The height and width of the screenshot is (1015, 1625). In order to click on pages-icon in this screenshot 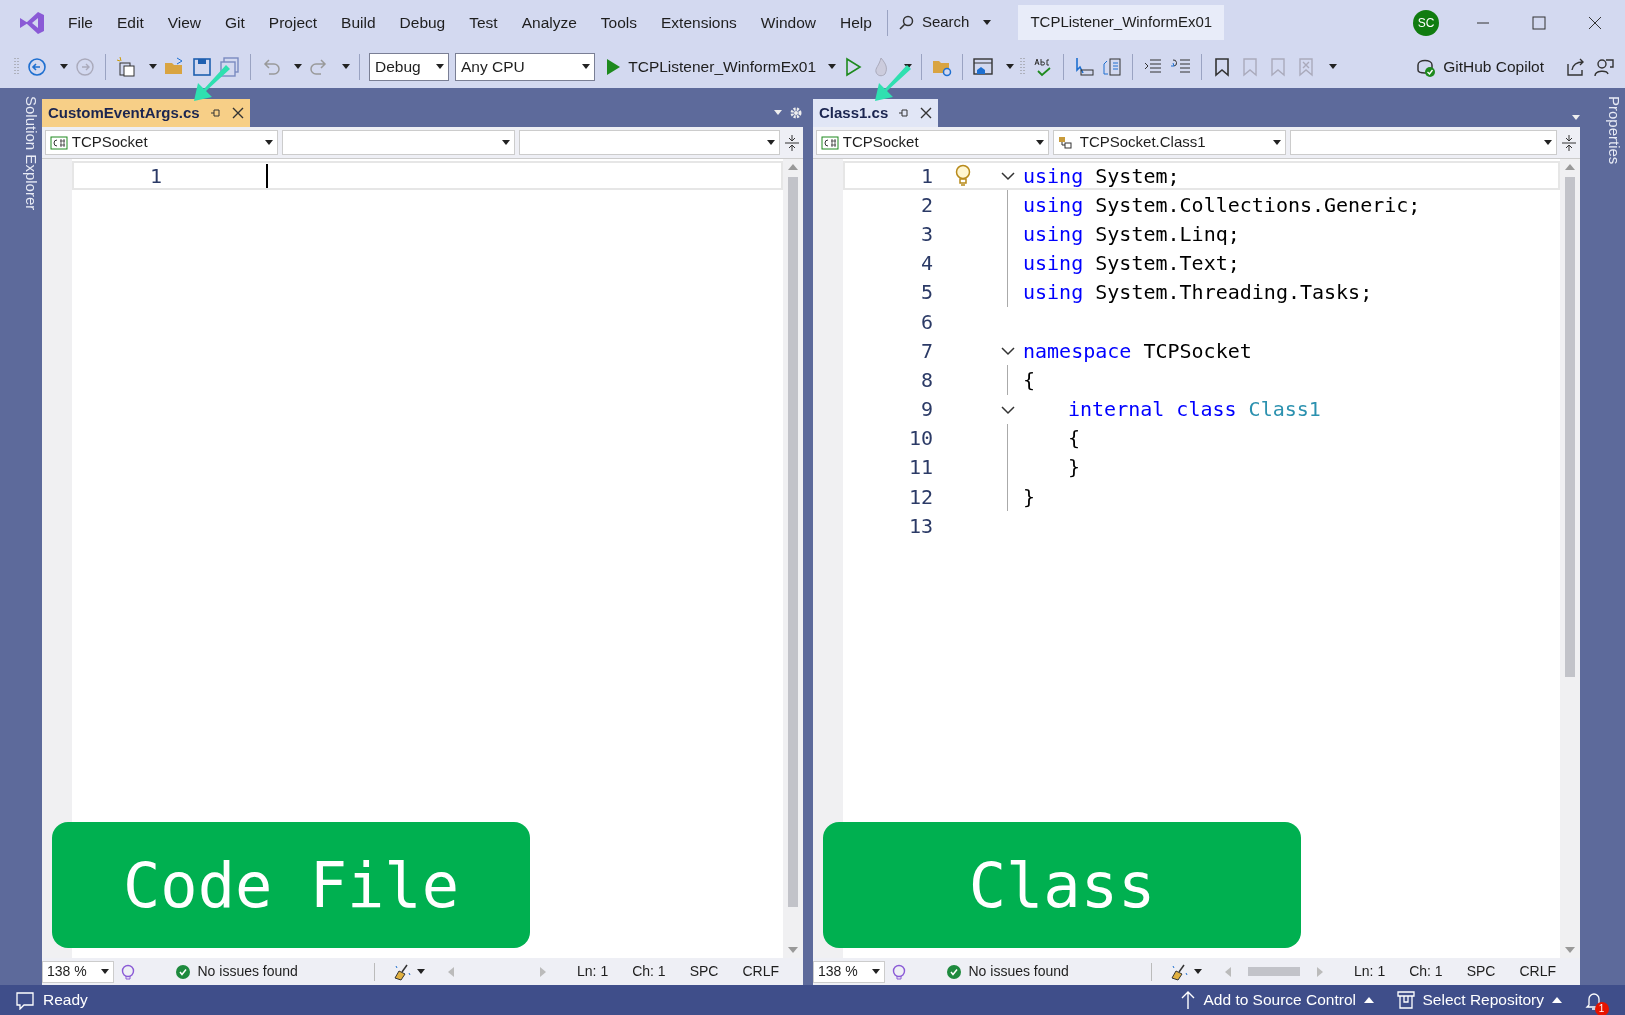, I will do `click(1112, 66)`.